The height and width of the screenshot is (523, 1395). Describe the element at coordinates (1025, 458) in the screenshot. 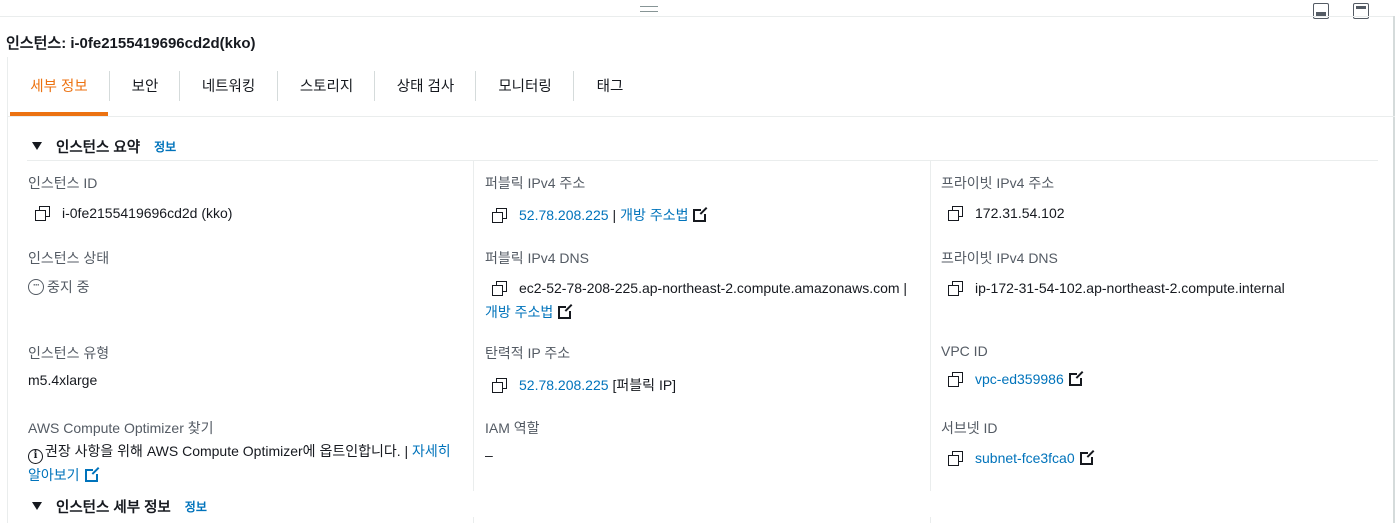

I see `subnet-id-link: subnet-fce3fca0` at that location.